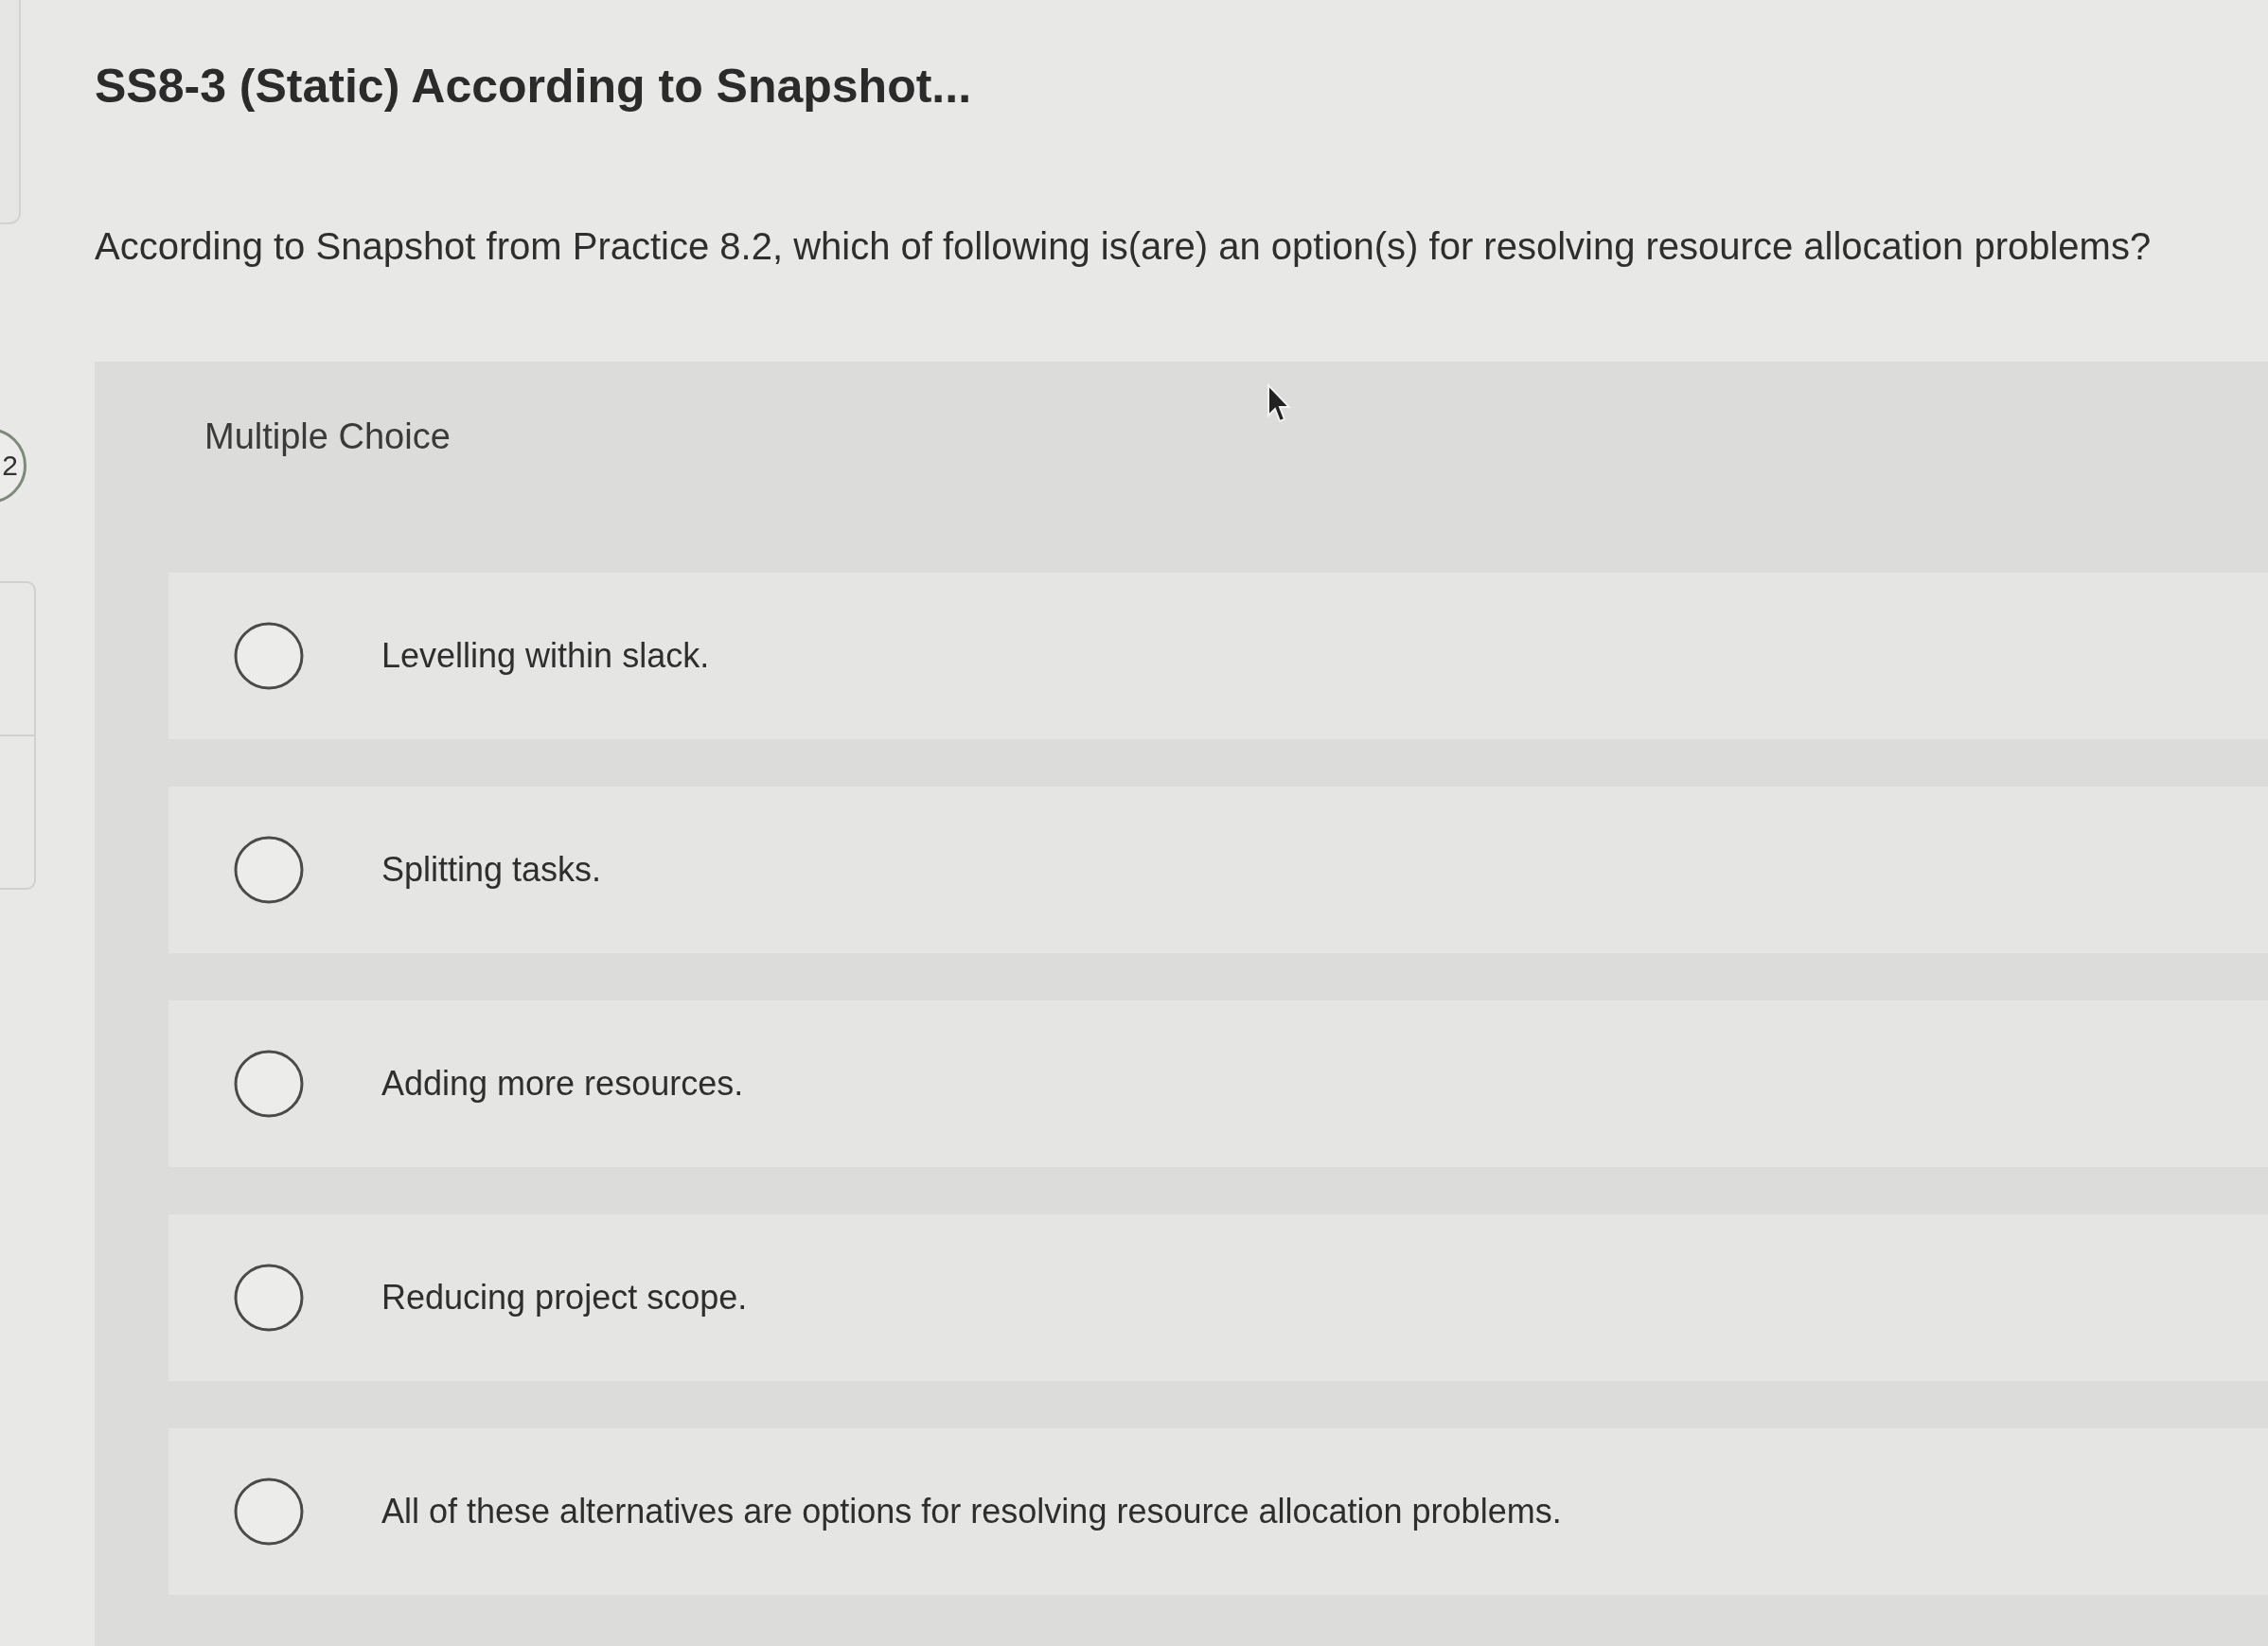  I want to click on mouse-pointer-icon, so click(1279, 404).